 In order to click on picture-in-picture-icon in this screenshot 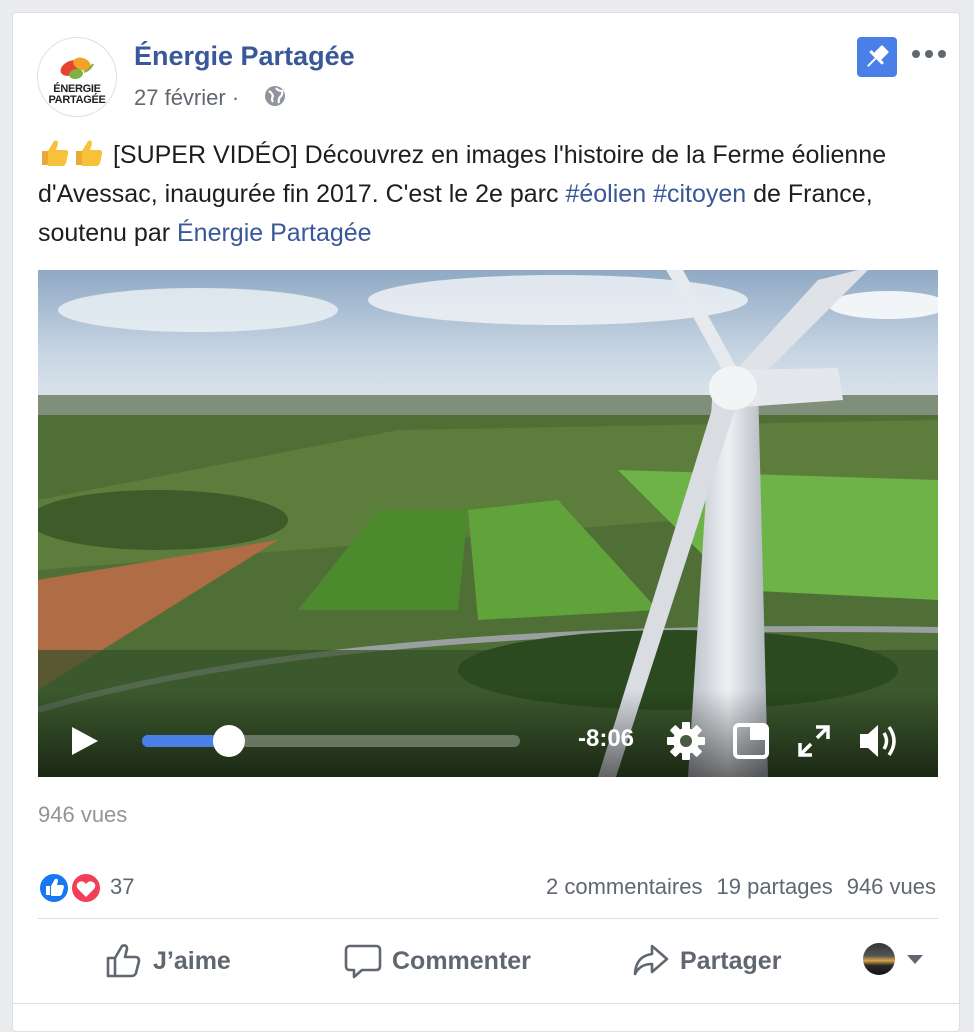, I will do `click(751, 741)`.